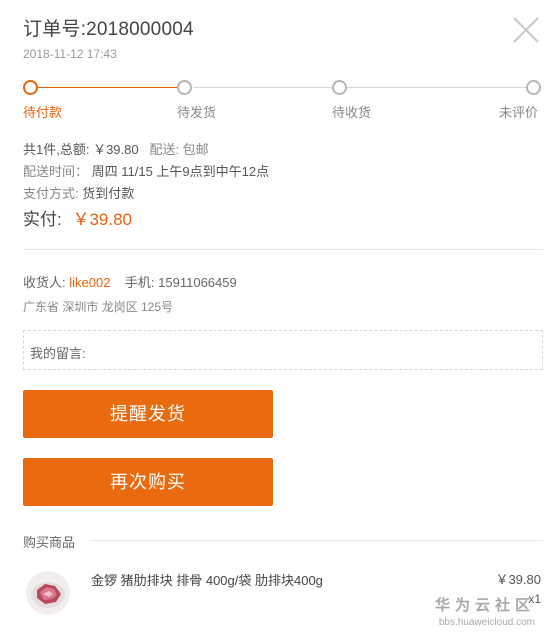  Describe the element at coordinates (49, 542) in the screenshot. I see `purchased-items-title: 购买商品` at that location.